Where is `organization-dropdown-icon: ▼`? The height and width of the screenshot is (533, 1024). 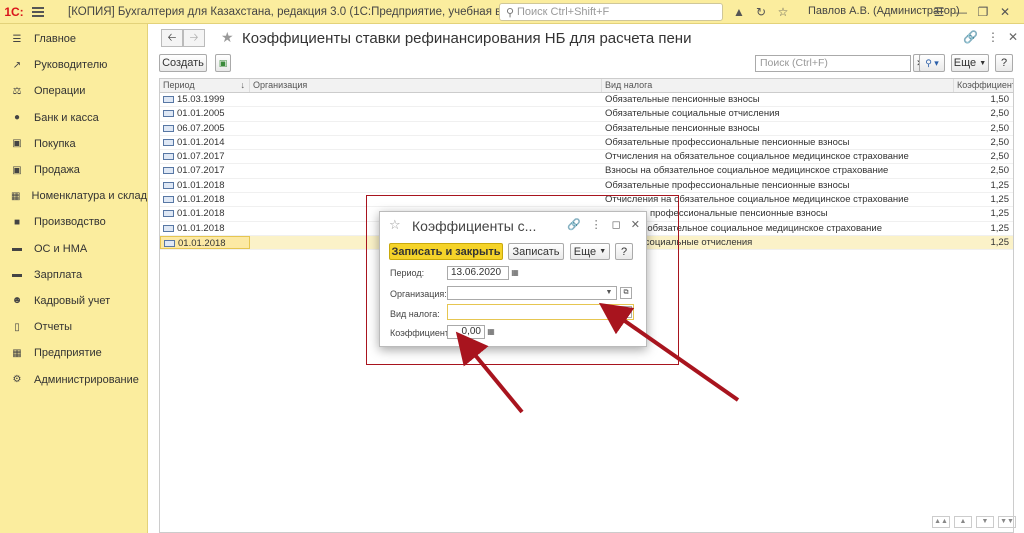
organization-dropdown-icon: ▼ is located at coordinates (609, 293).